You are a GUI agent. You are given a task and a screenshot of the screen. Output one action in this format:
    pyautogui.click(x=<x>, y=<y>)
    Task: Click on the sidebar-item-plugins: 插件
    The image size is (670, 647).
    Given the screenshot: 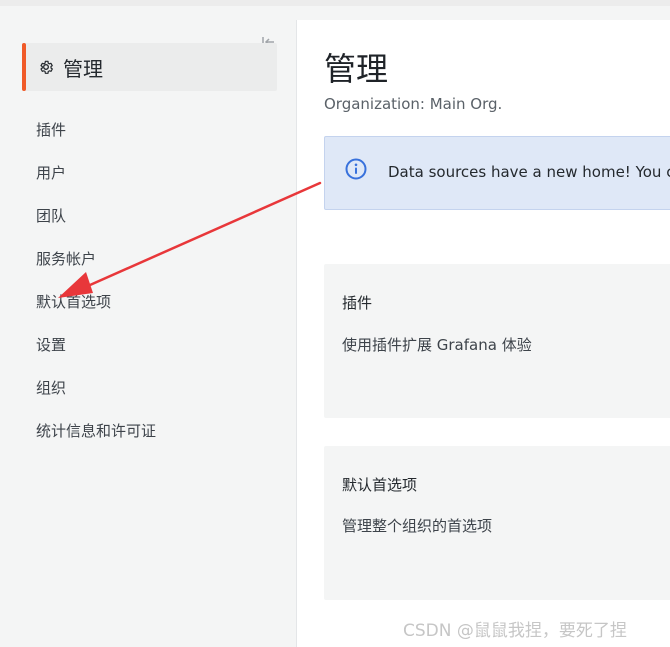 What is the action you would take?
    pyautogui.click(x=96, y=137)
    